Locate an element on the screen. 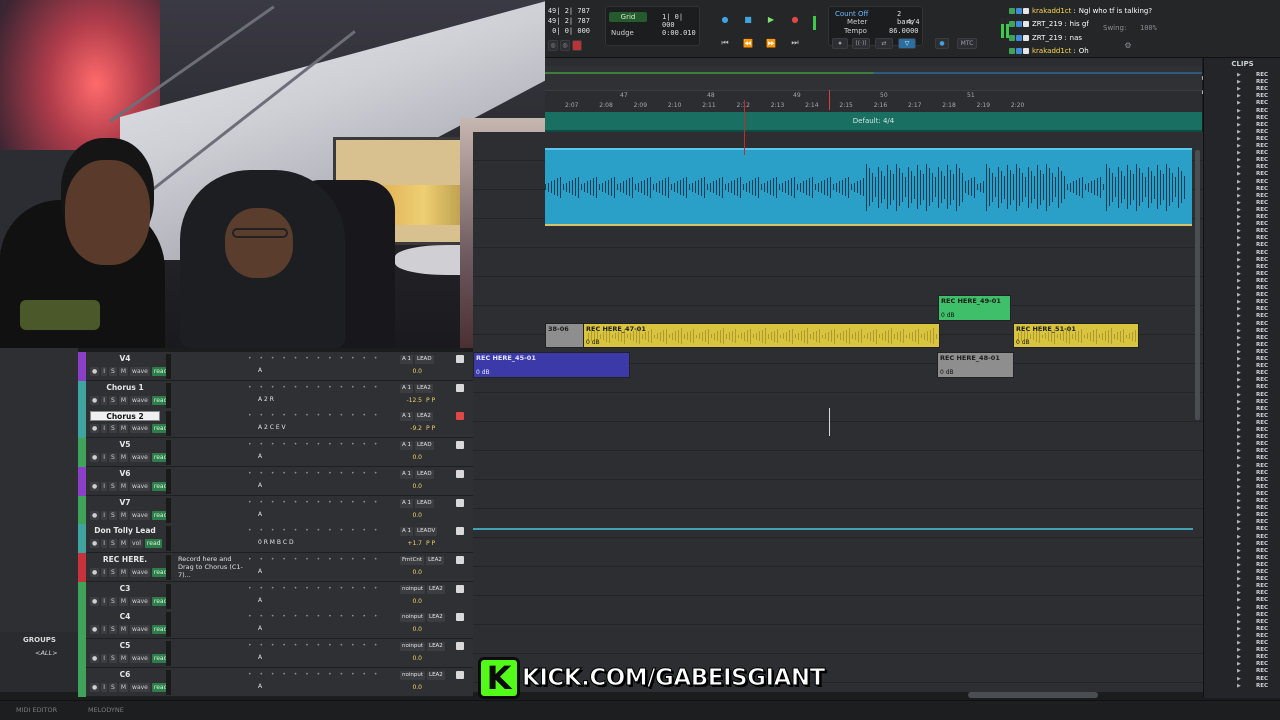  view-mode: vol is located at coordinates (136, 544).